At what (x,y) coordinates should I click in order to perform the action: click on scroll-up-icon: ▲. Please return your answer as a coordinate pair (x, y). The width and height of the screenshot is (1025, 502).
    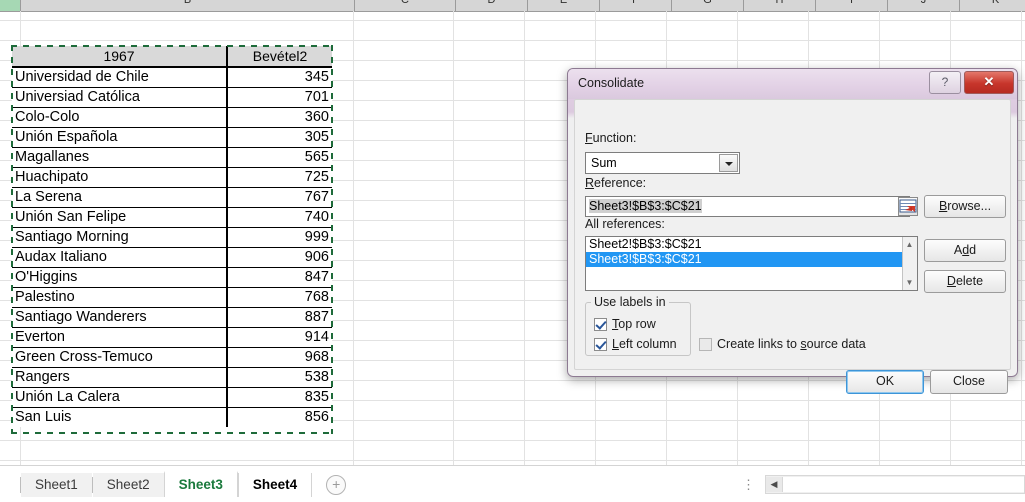
    Looking at the image, I should click on (909, 244).